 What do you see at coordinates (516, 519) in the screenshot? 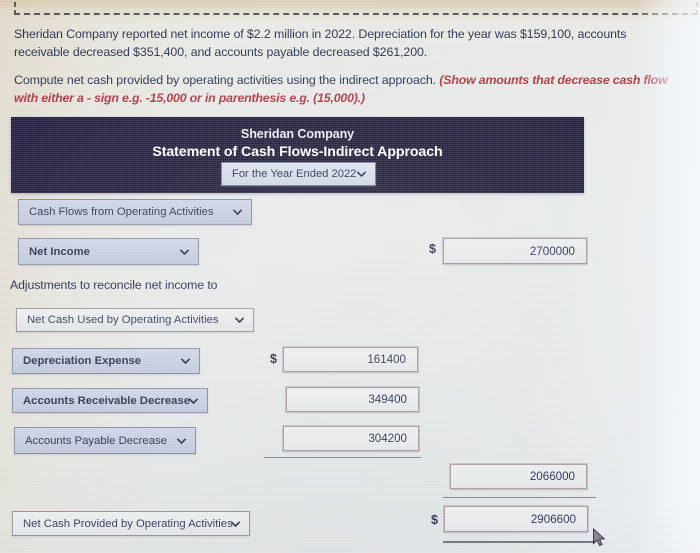
I see `net-cash-provided-amount-input: 2906600` at bounding box center [516, 519].